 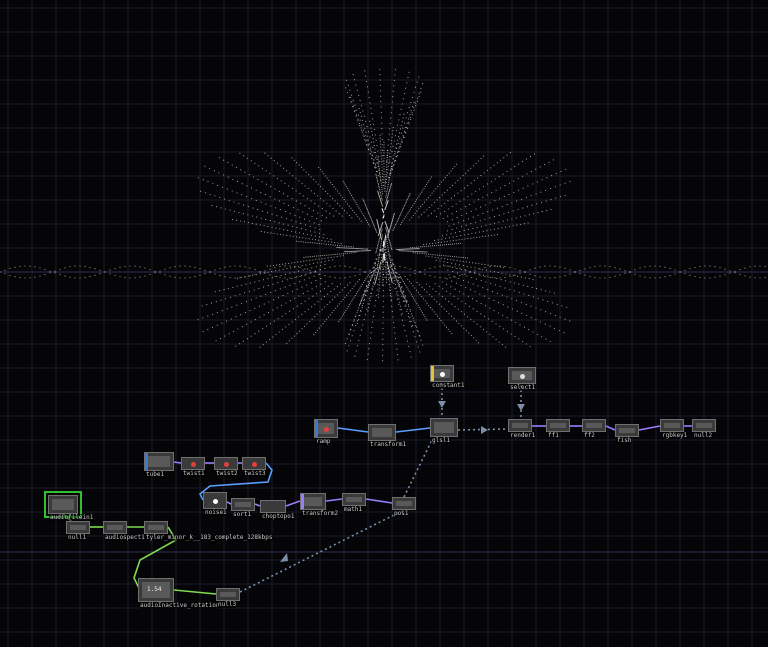 What do you see at coordinates (448, 377) in the screenshot?
I see `node-constant1: constant1` at bounding box center [448, 377].